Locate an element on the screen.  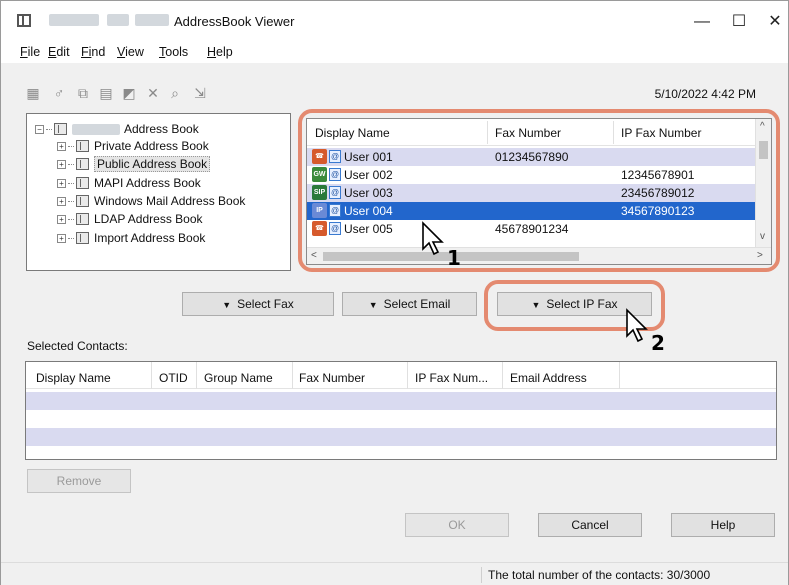
select-fax-button: ▼ Select Fax is located at coordinates (258, 304).